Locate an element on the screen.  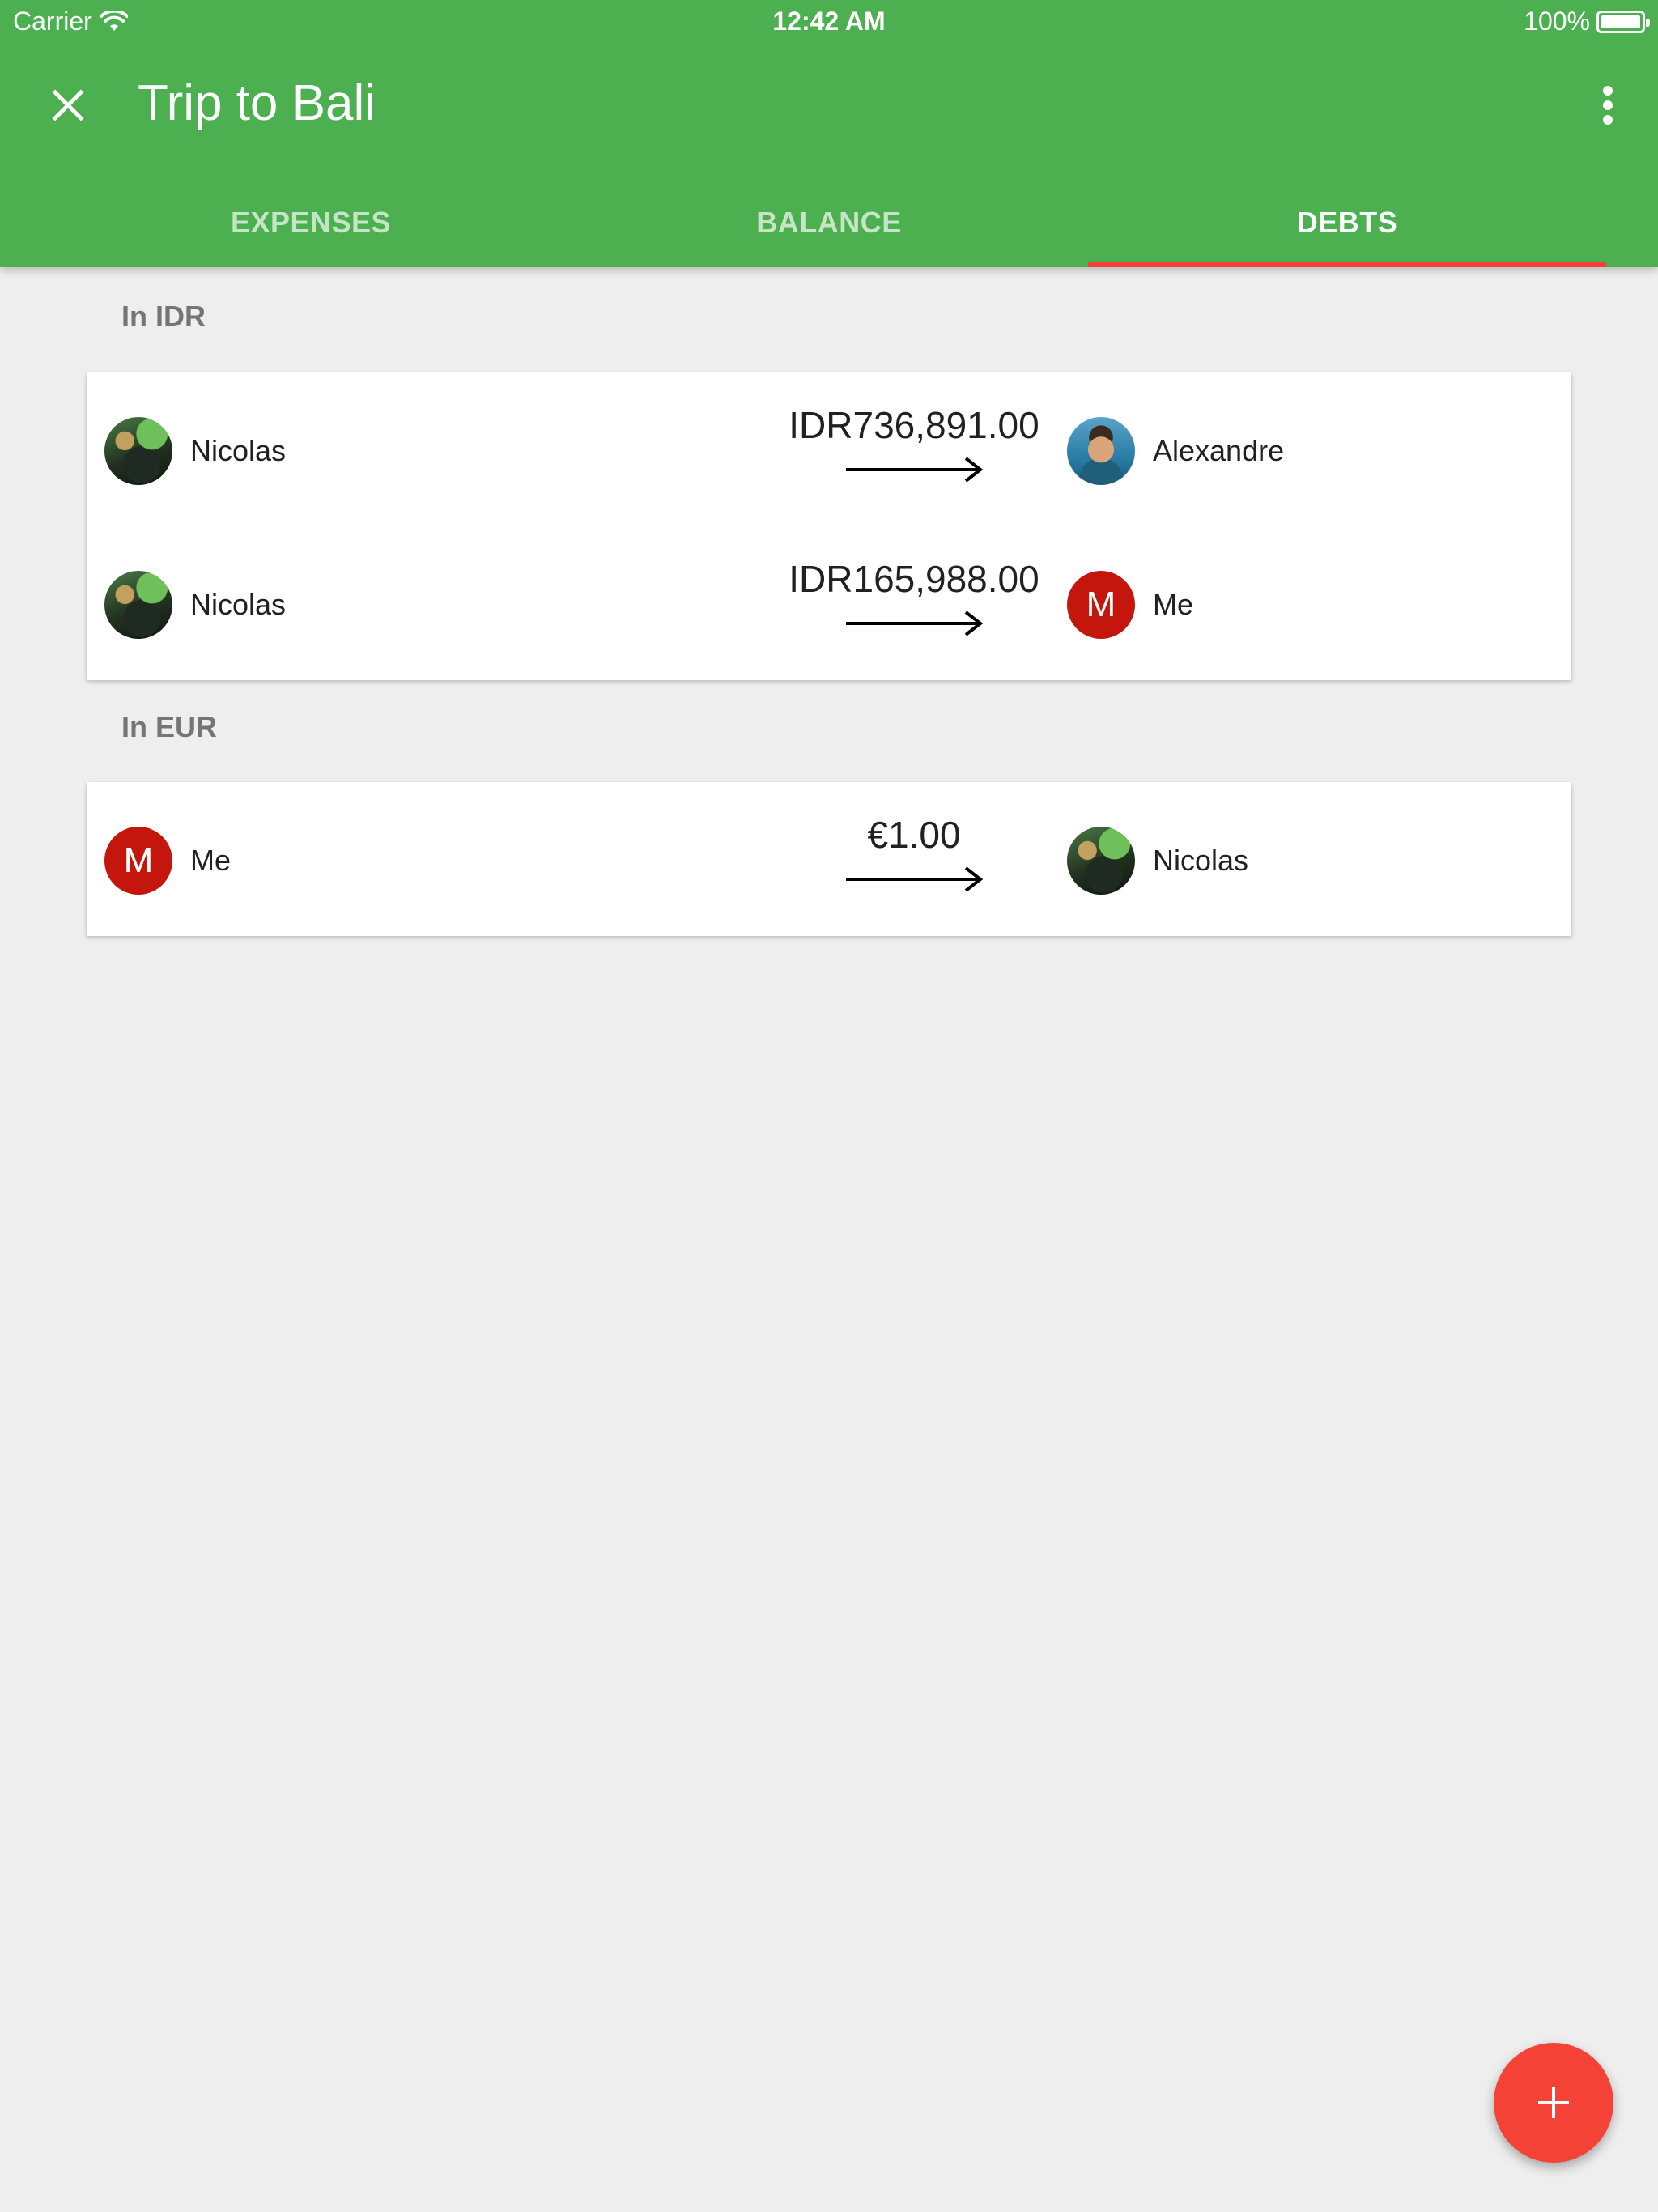
section-label-idr: In IDR is located at coordinates (163, 316).